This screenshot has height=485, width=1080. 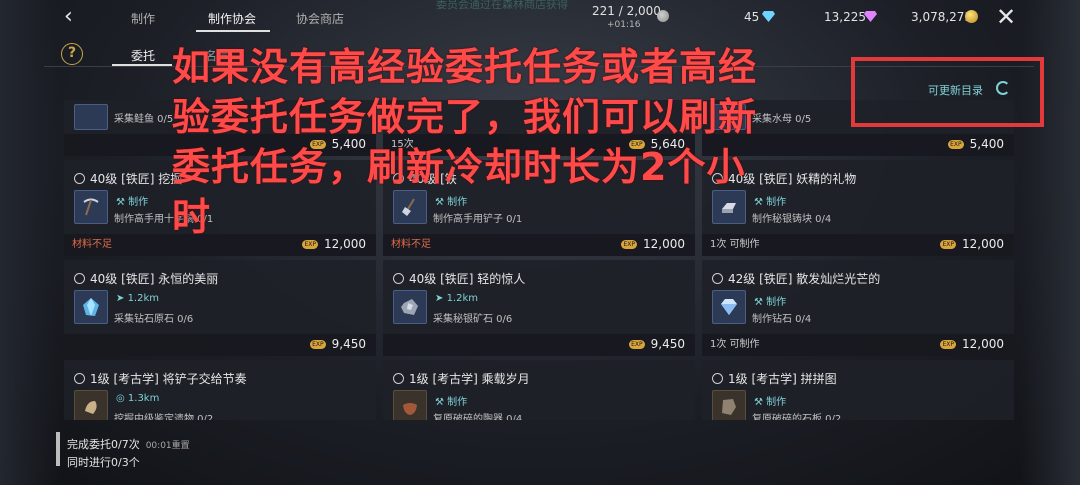 What do you see at coordinates (91, 207) in the screenshot?
I see `pickaxe-icon` at bounding box center [91, 207].